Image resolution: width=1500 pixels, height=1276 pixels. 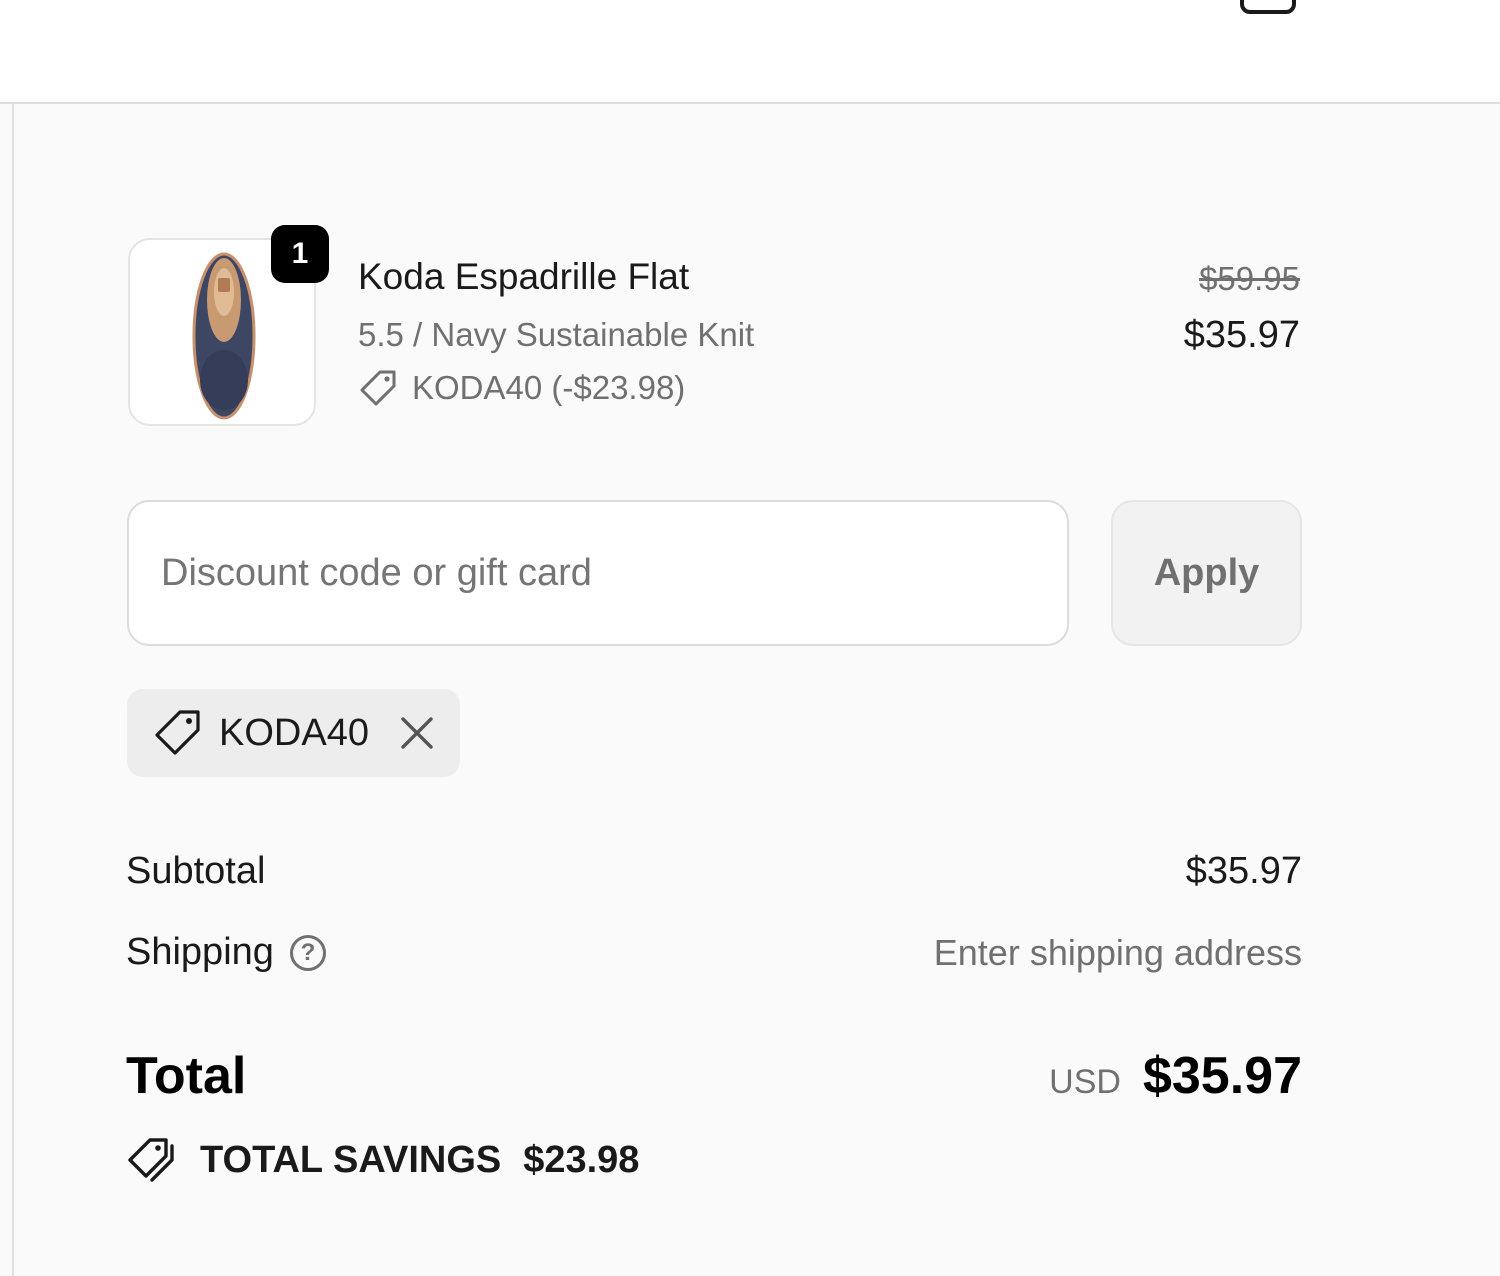 I want to click on remove-code-button, so click(x=417, y=733).